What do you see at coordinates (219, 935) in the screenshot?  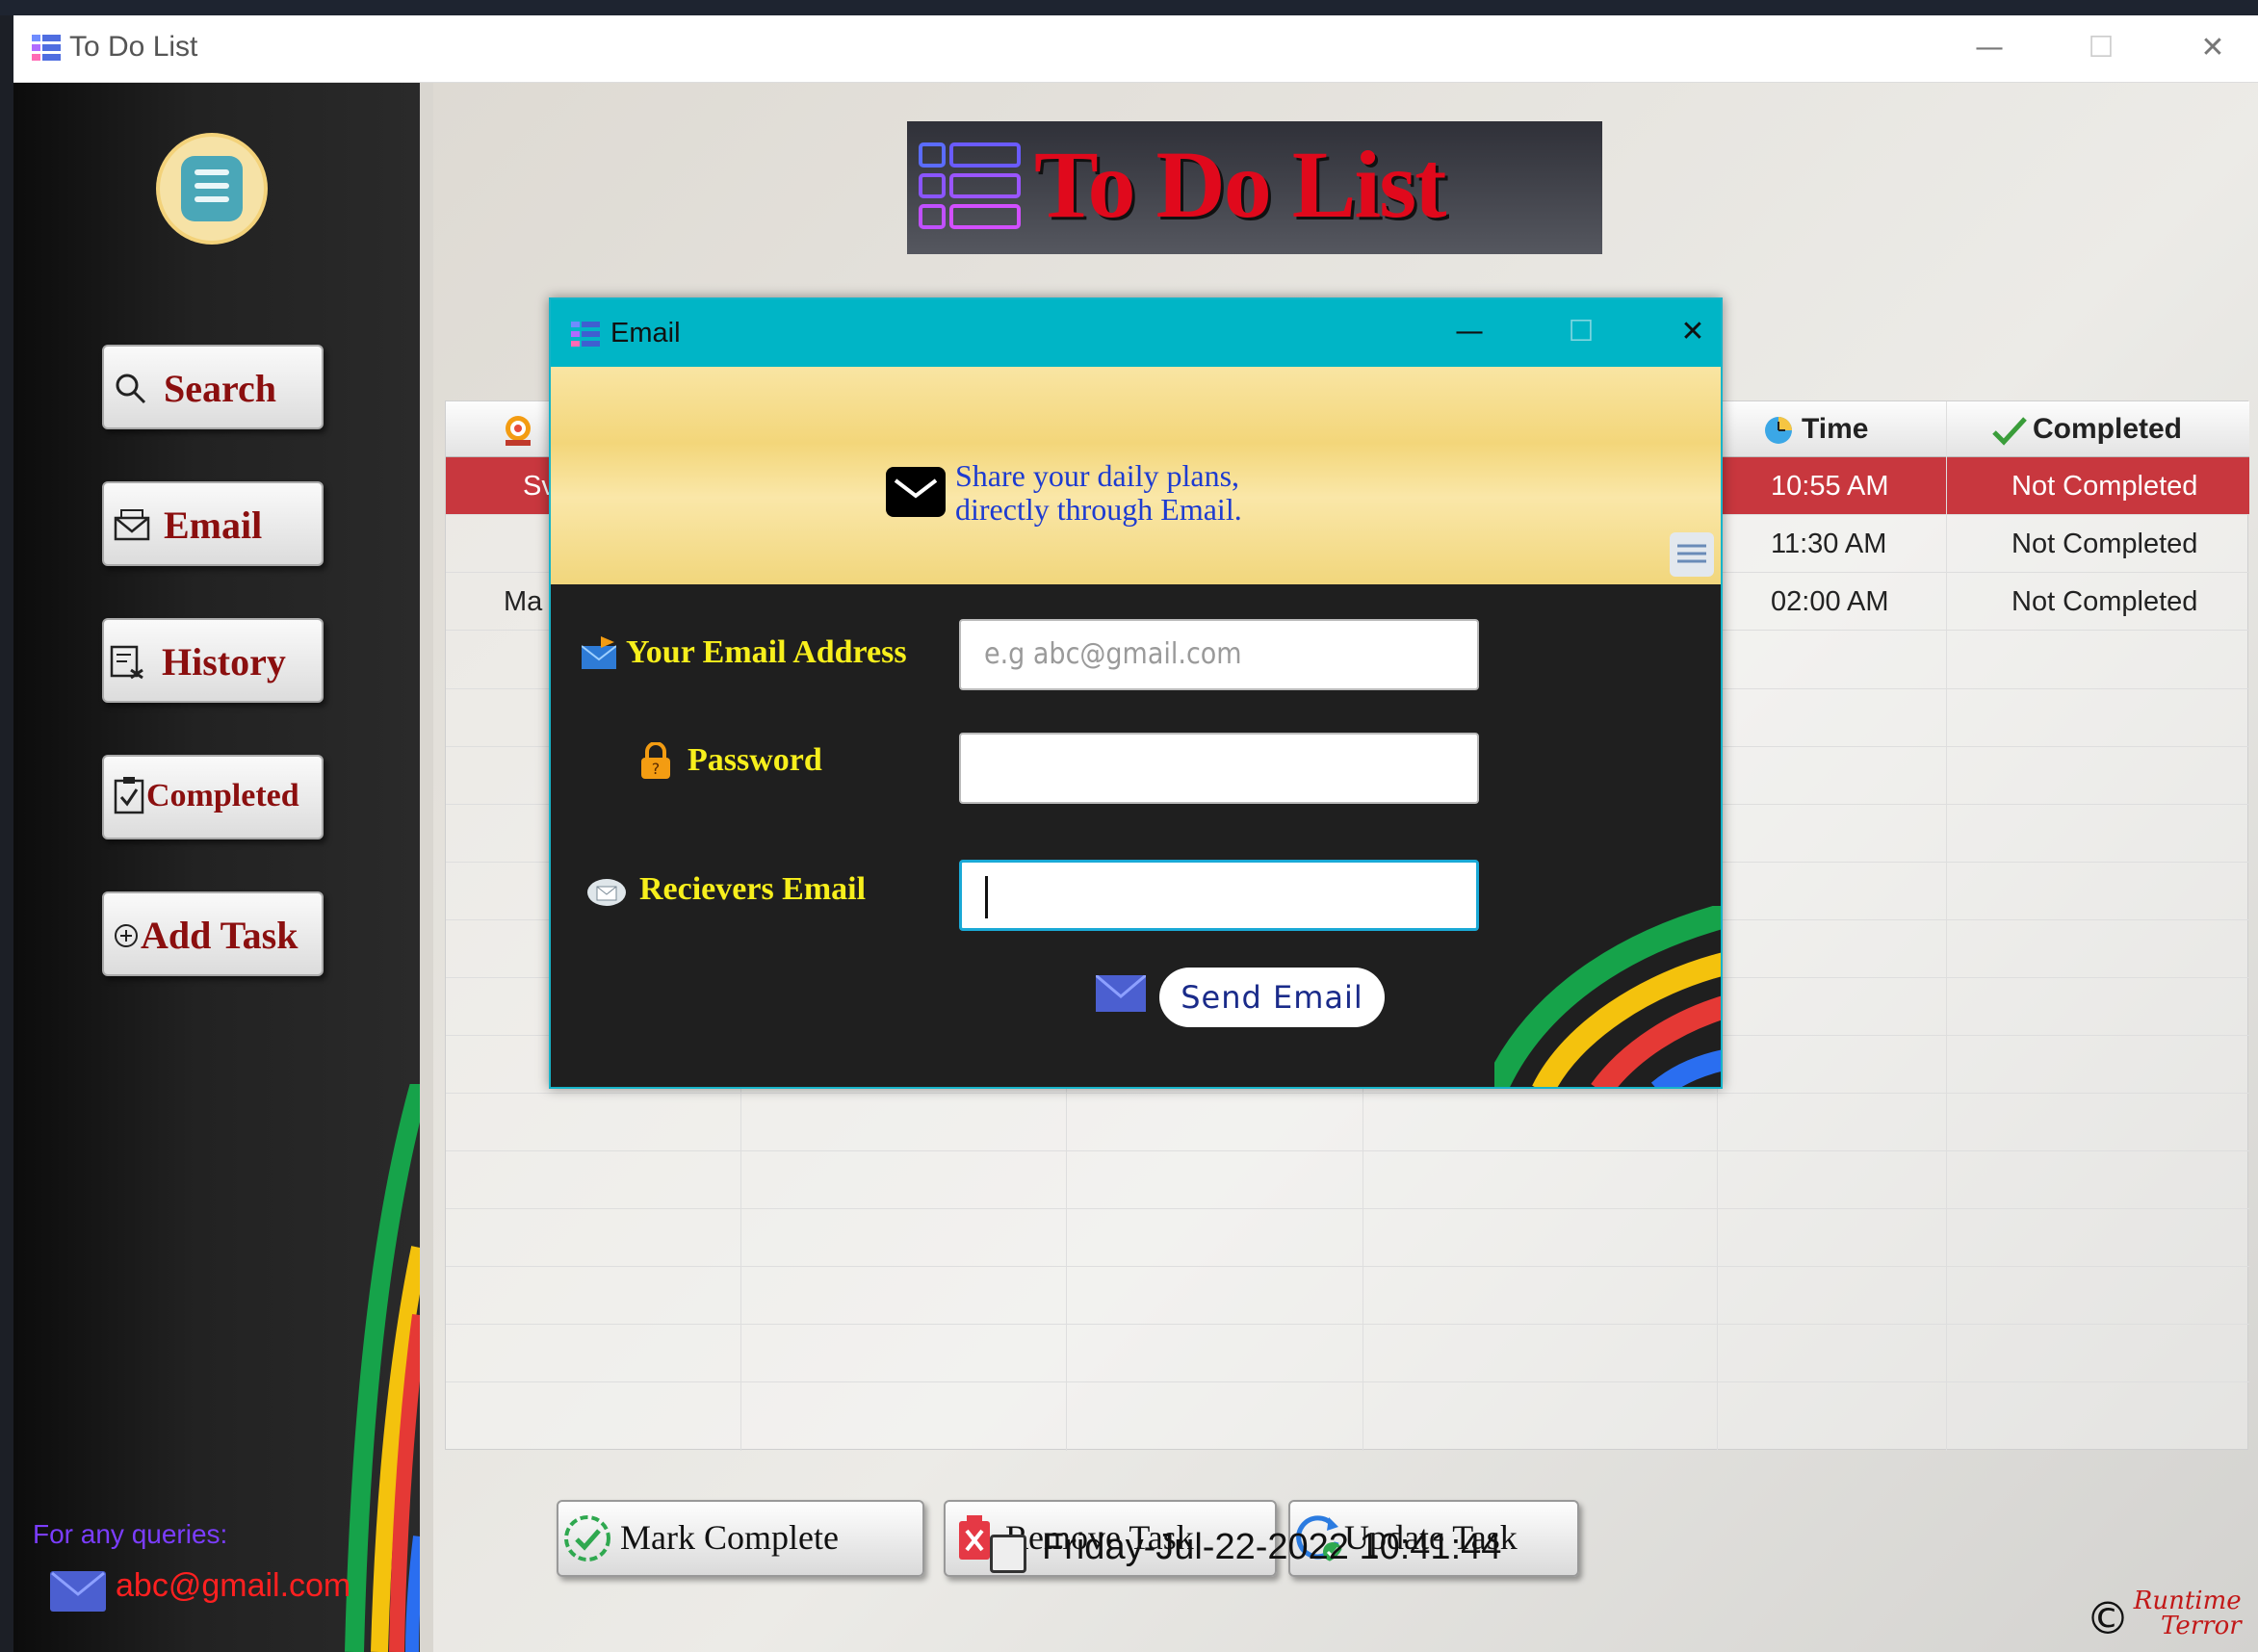 I see `add-task-button-label: Add Task` at bounding box center [219, 935].